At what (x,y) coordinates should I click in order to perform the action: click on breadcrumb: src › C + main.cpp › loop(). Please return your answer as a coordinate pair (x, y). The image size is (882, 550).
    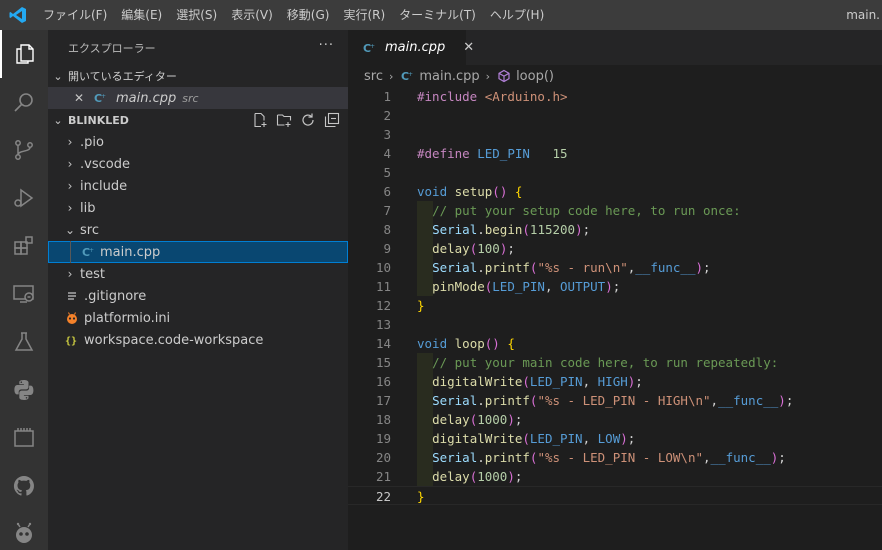
    Looking at the image, I should click on (615, 76).